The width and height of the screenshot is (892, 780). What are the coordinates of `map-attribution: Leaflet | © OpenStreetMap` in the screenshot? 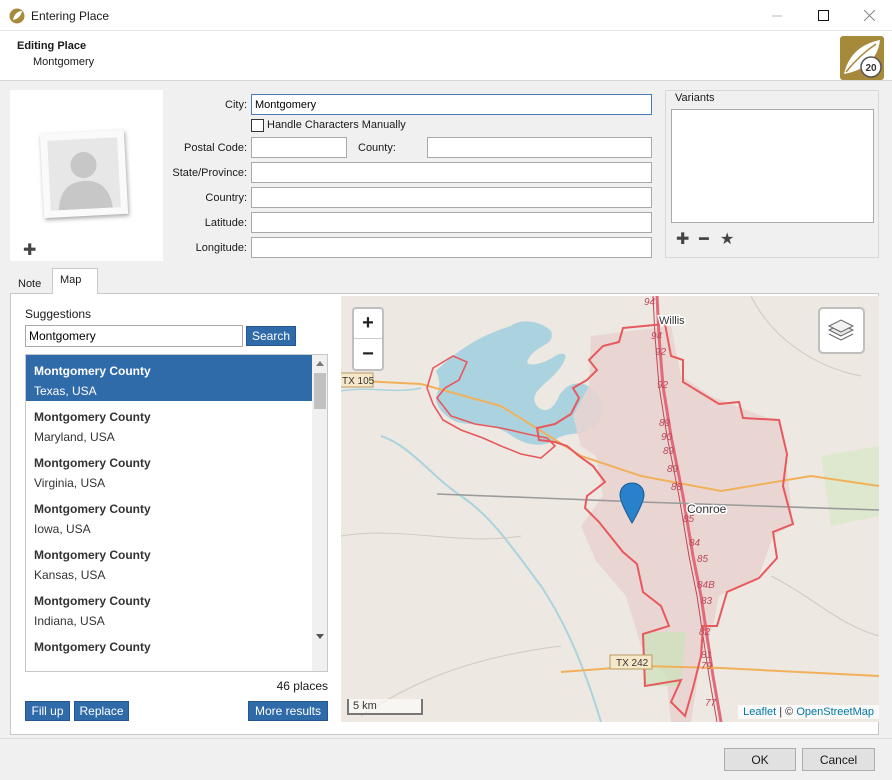 It's located at (808, 712).